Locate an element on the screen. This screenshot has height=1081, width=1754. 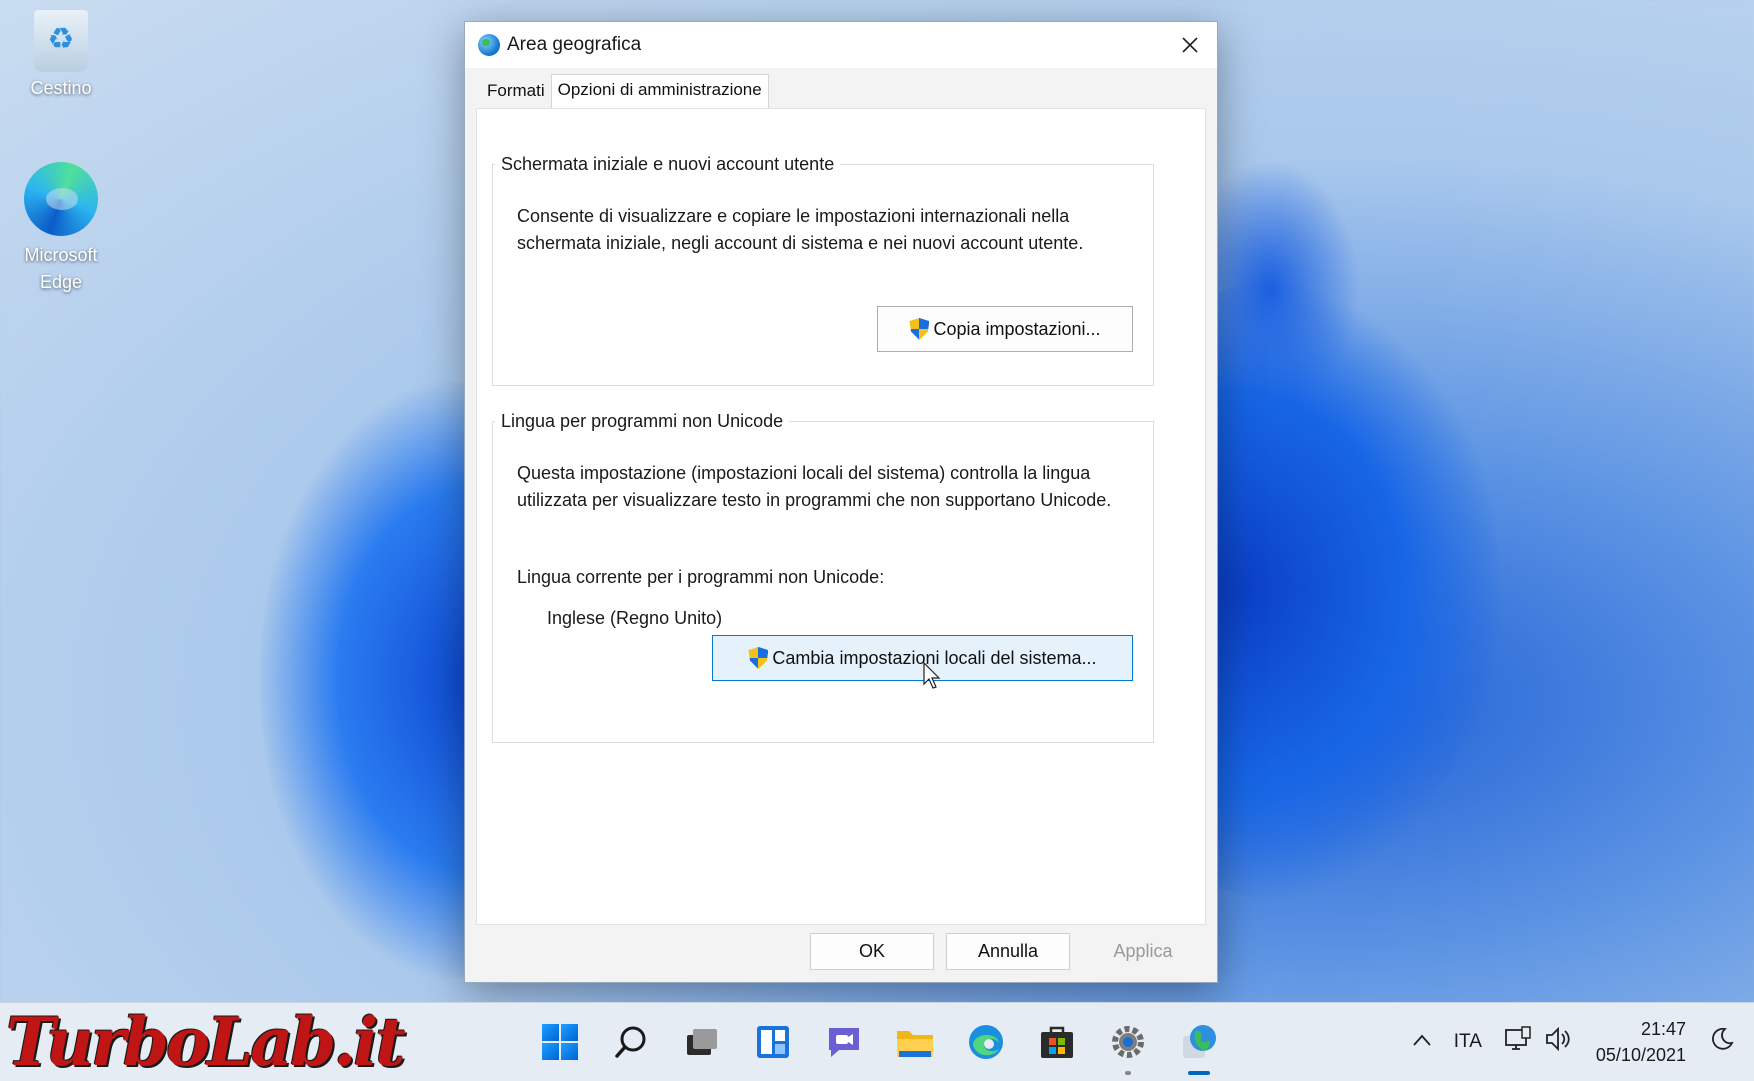
task-view-button is located at coordinates (702, 1042).